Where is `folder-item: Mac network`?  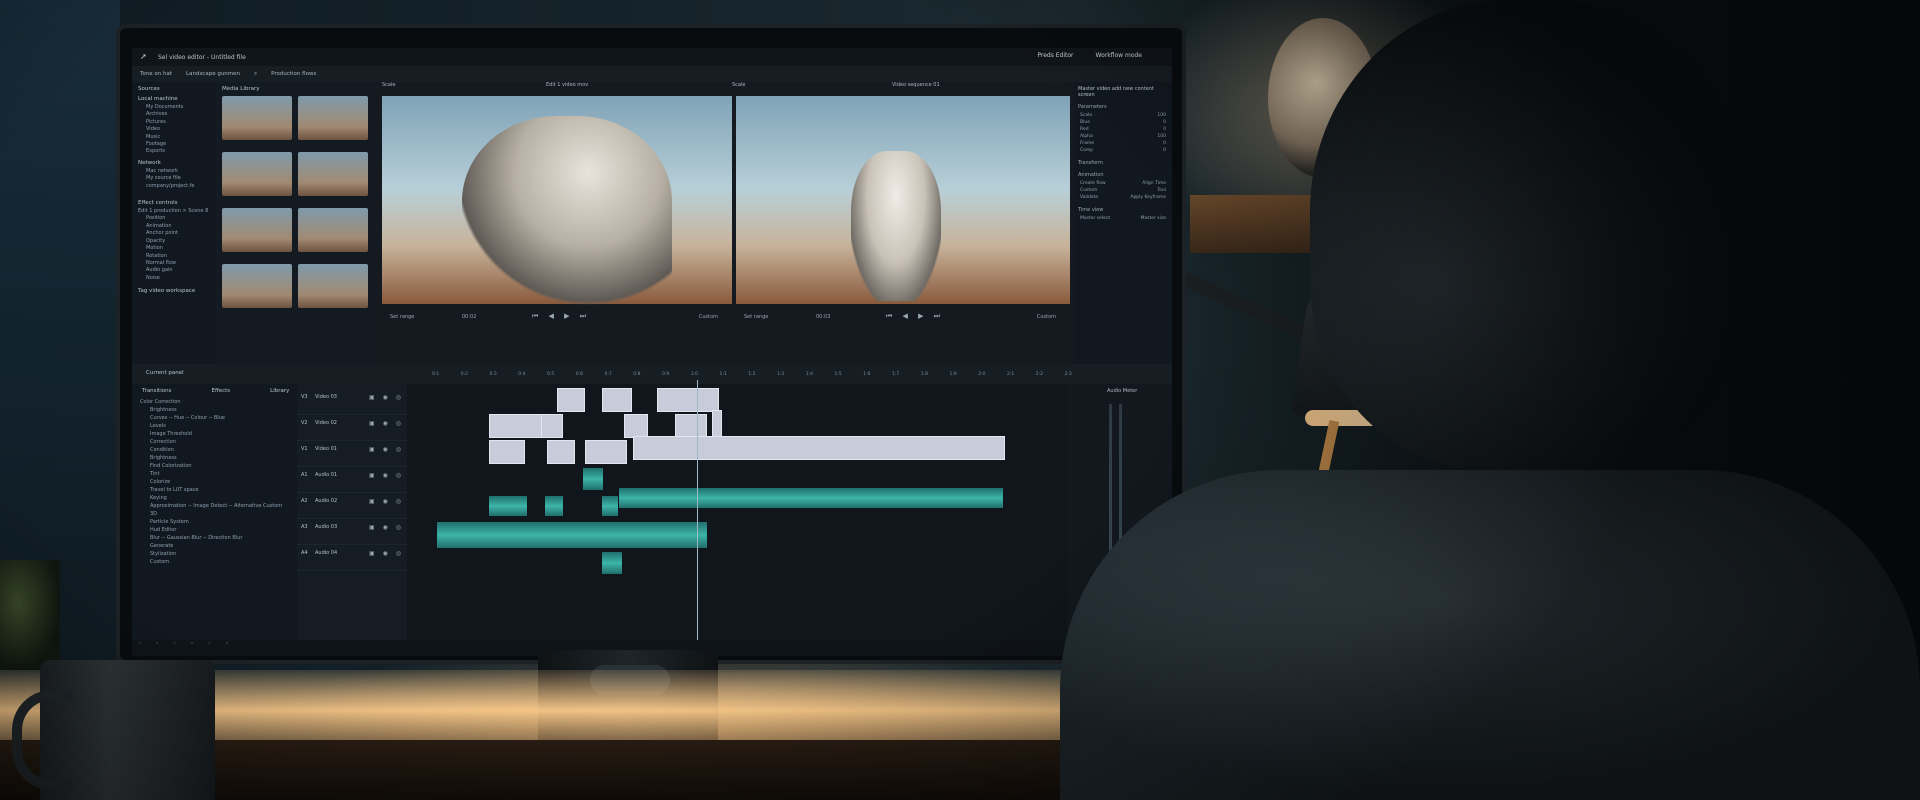
folder-item: Mac network is located at coordinates (181, 171).